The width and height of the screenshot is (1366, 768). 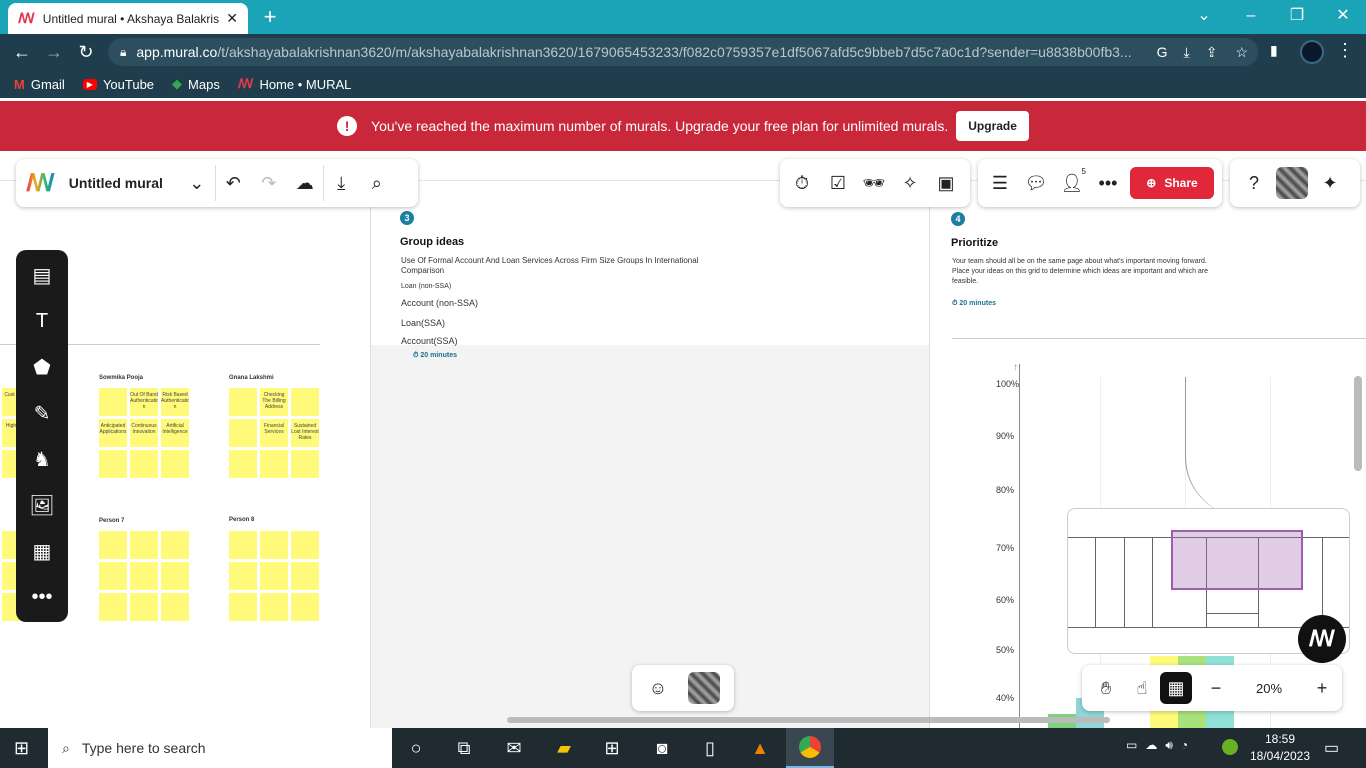 What do you see at coordinates (464, 748) in the screenshot?
I see `task-view-icon: ⧉` at bounding box center [464, 748].